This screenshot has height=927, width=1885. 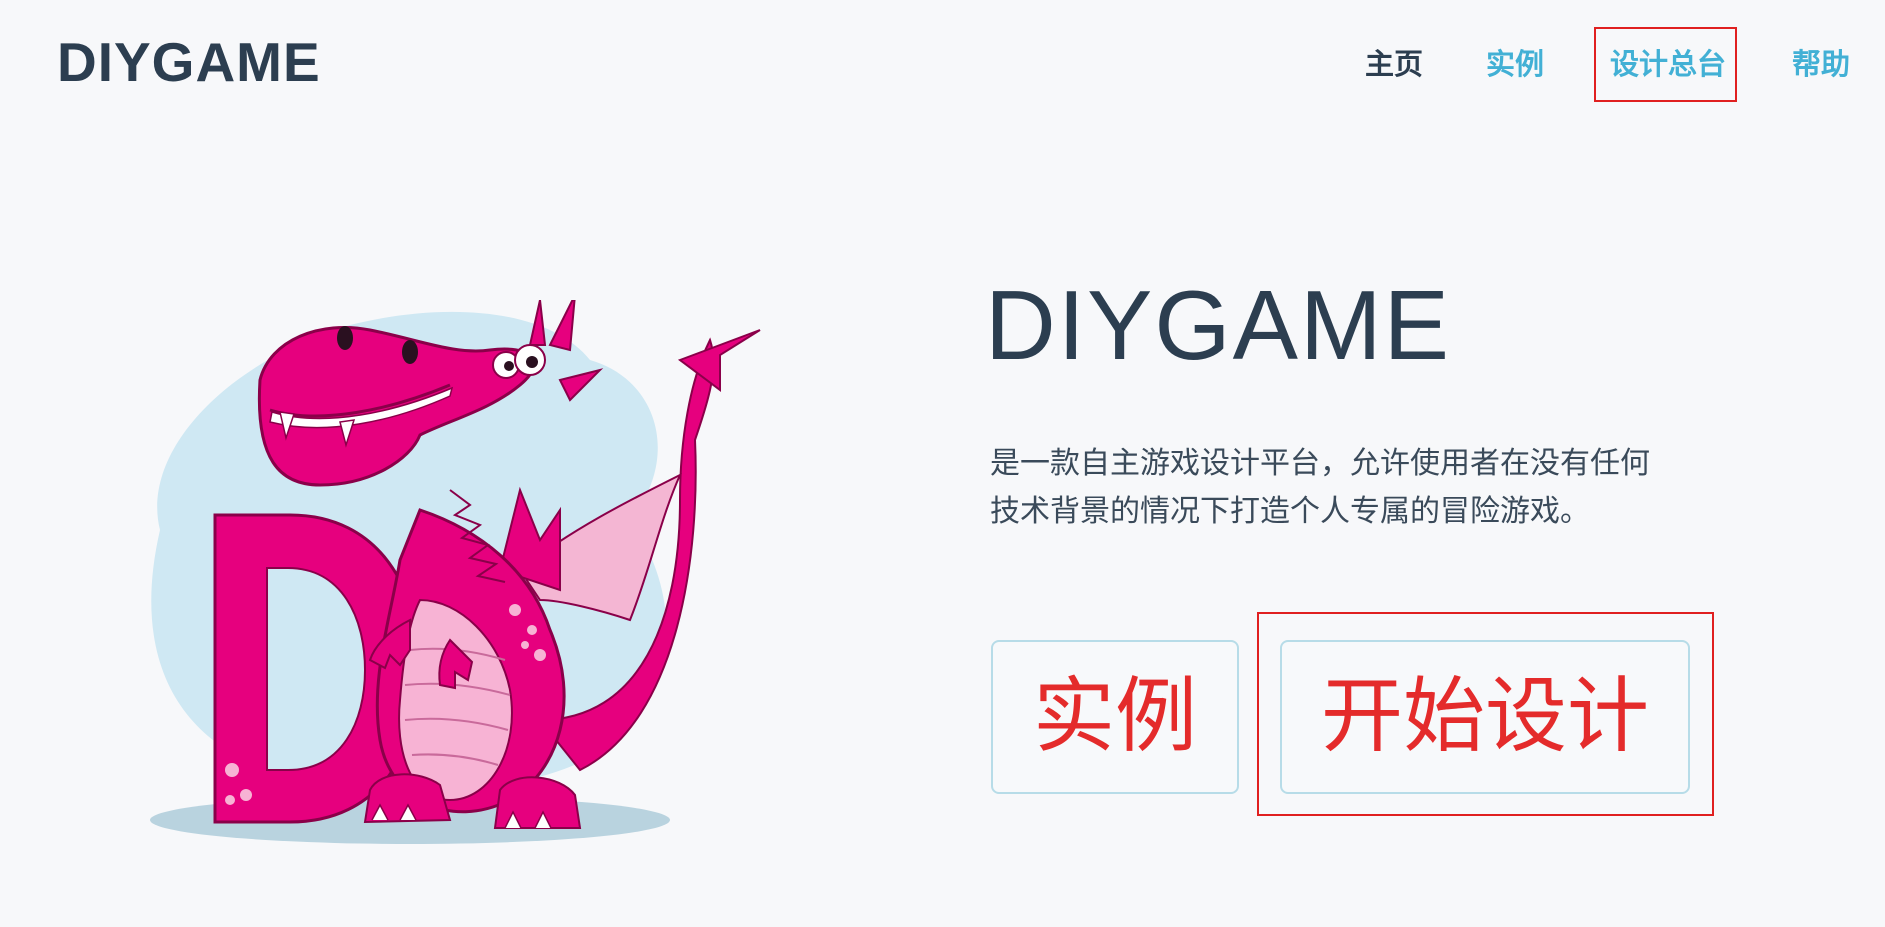 What do you see at coordinates (1485, 714) in the screenshot?
I see `start-design-highlight-box` at bounding box center [1485, 714].